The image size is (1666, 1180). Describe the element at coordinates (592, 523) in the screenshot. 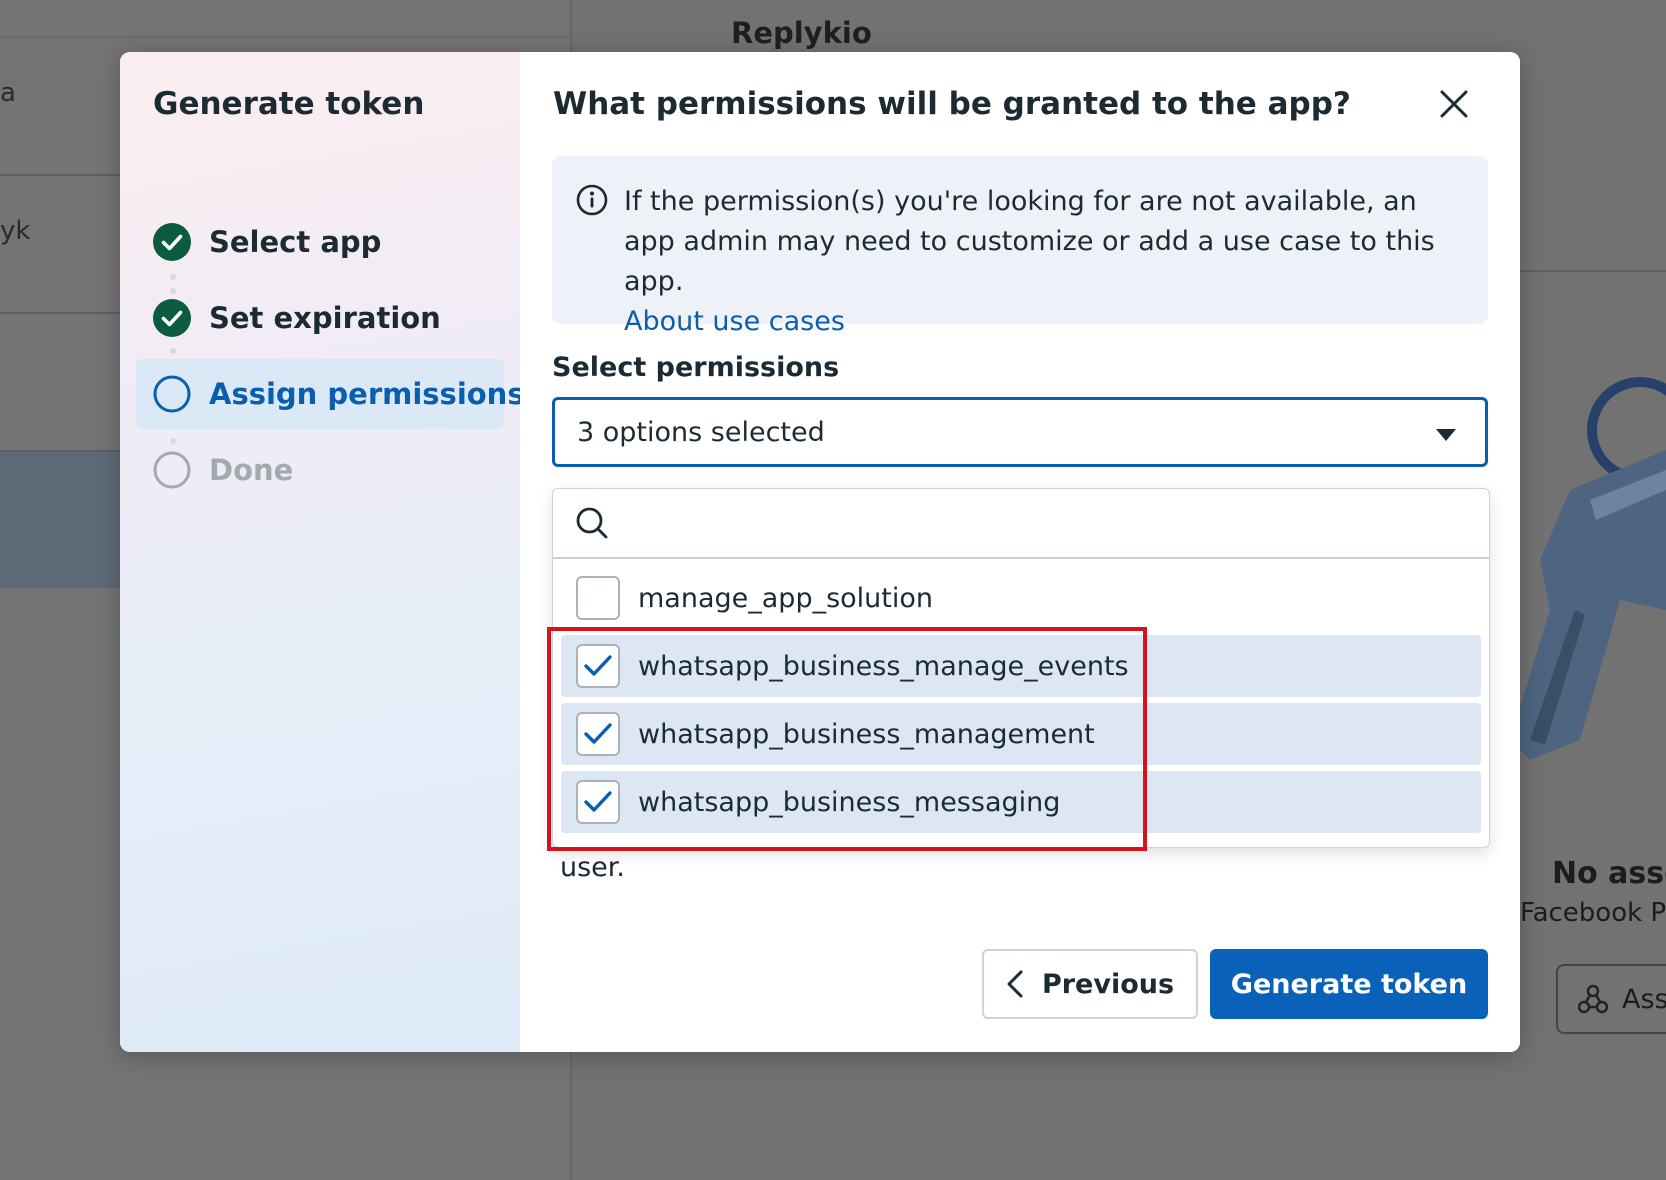

I see `search-icon` at that location.